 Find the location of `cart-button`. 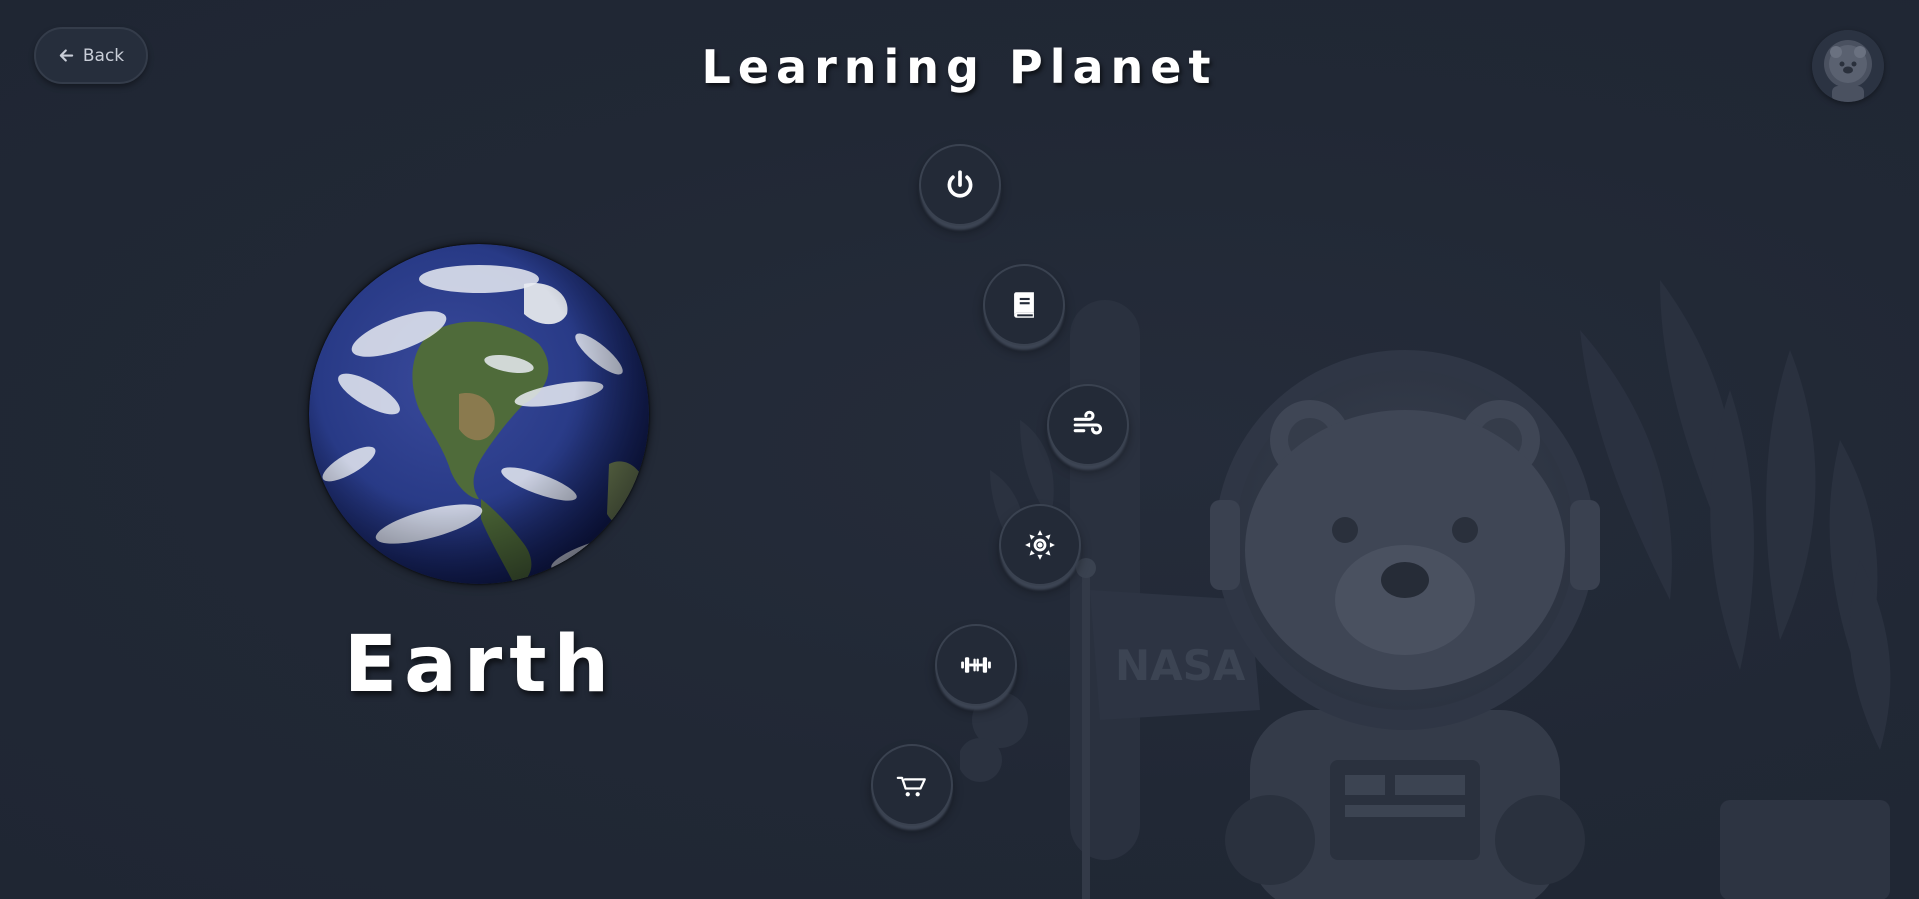

cart-button is located at coordinates (912, 785).